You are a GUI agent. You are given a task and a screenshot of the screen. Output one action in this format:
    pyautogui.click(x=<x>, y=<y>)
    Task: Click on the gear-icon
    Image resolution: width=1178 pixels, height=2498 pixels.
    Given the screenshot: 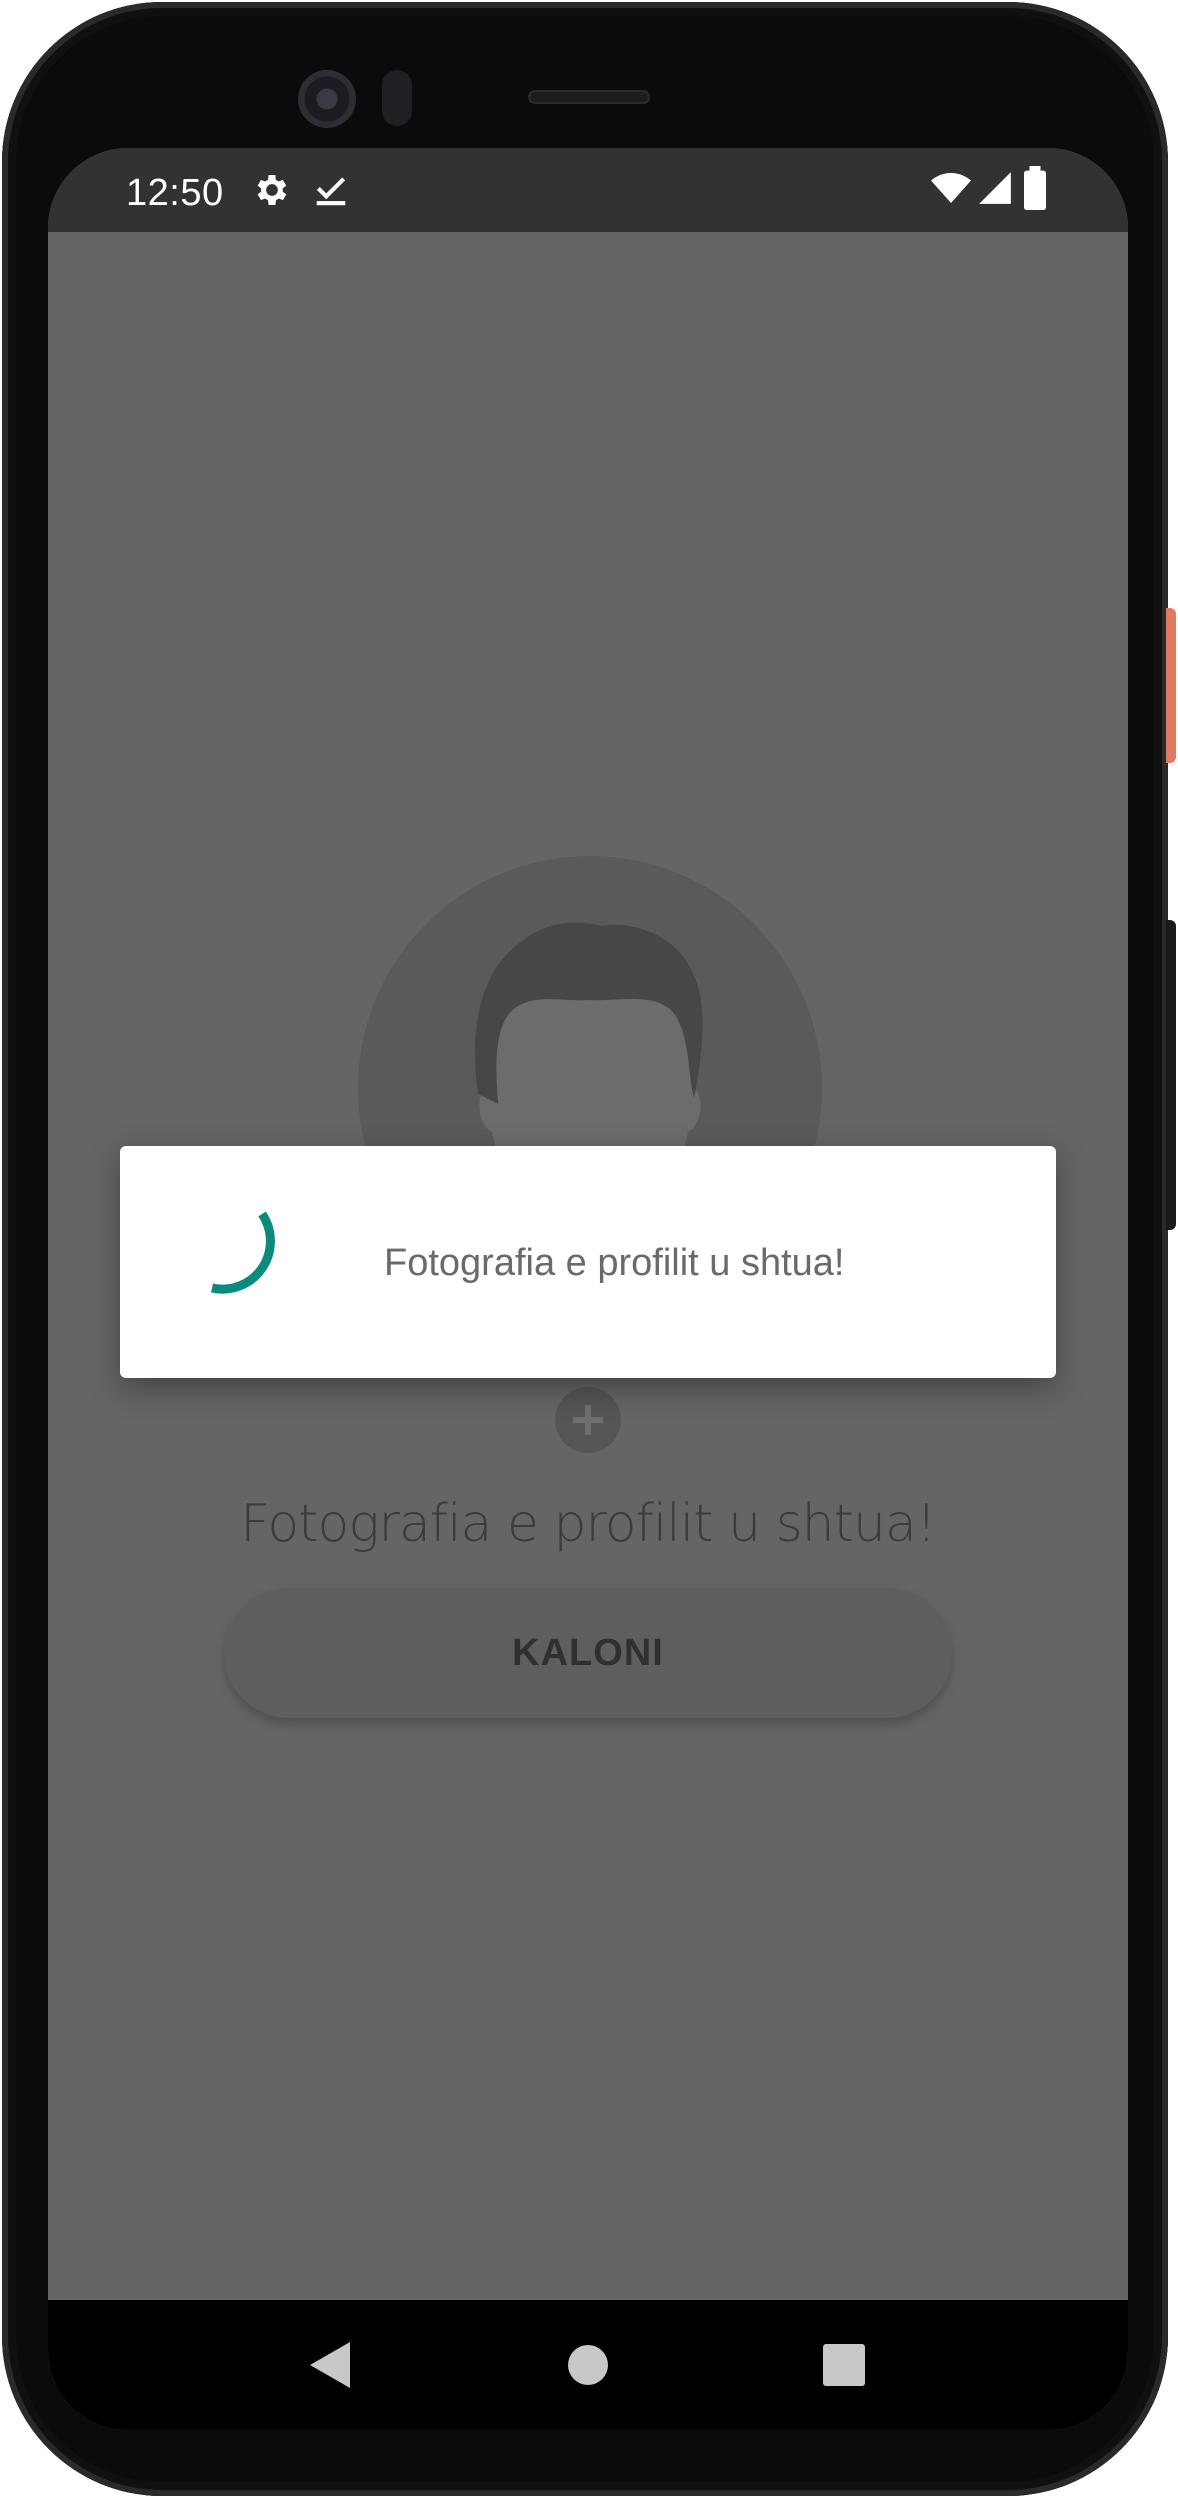 What is the action you would take?
    pyautogui.click(x=272, y=190)
    